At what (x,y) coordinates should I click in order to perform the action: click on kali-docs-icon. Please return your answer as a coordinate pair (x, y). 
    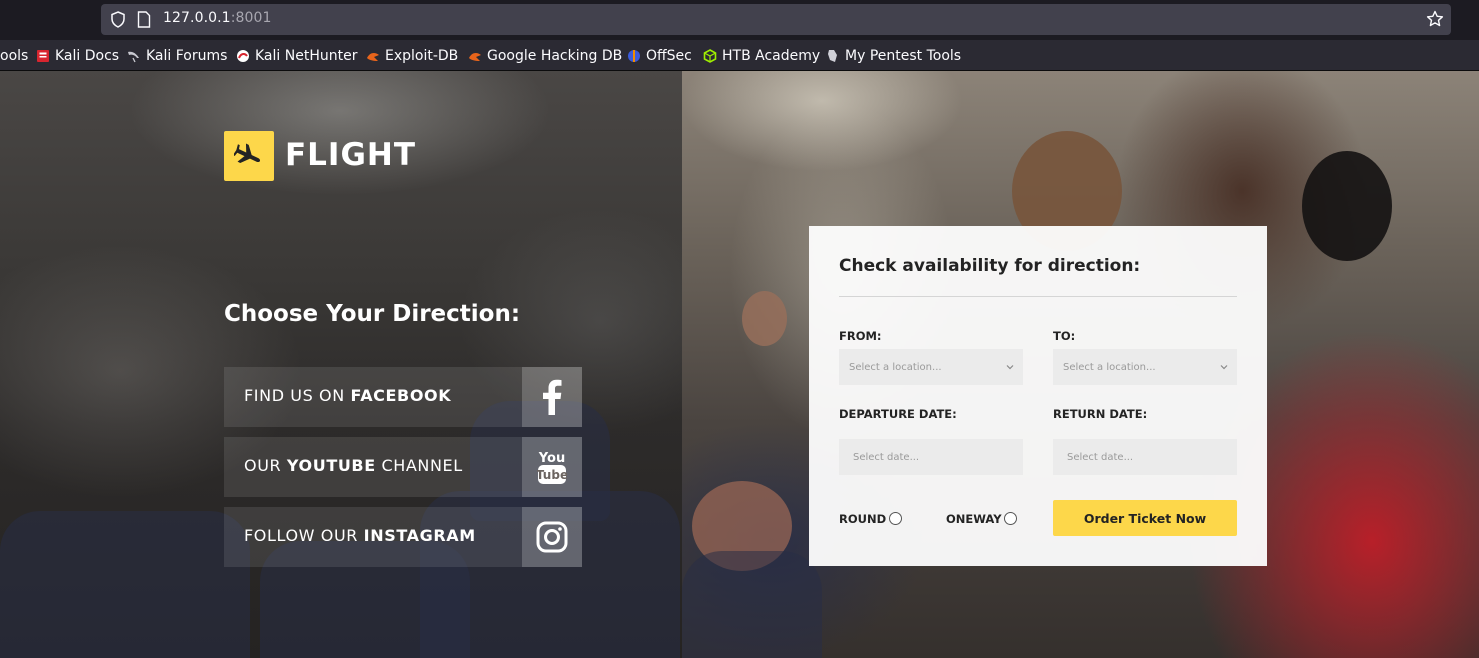
    Looking at the image, I should click on (43, 56).